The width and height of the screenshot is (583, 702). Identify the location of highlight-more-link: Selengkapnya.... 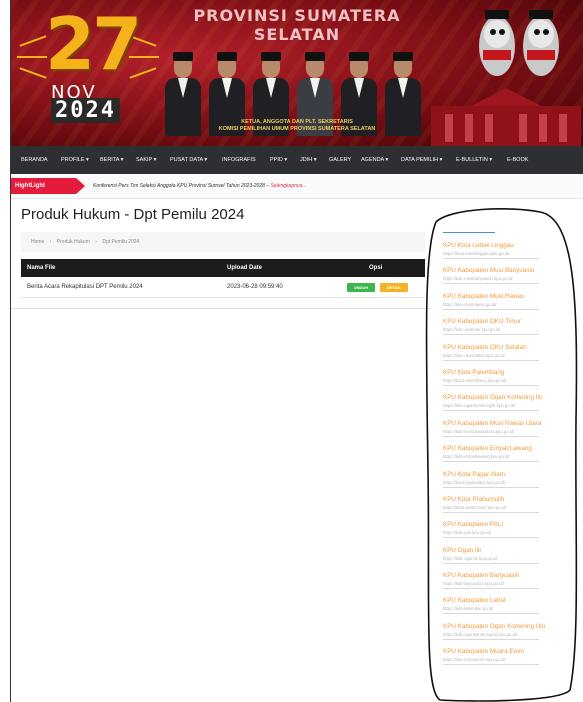
(288, 186).